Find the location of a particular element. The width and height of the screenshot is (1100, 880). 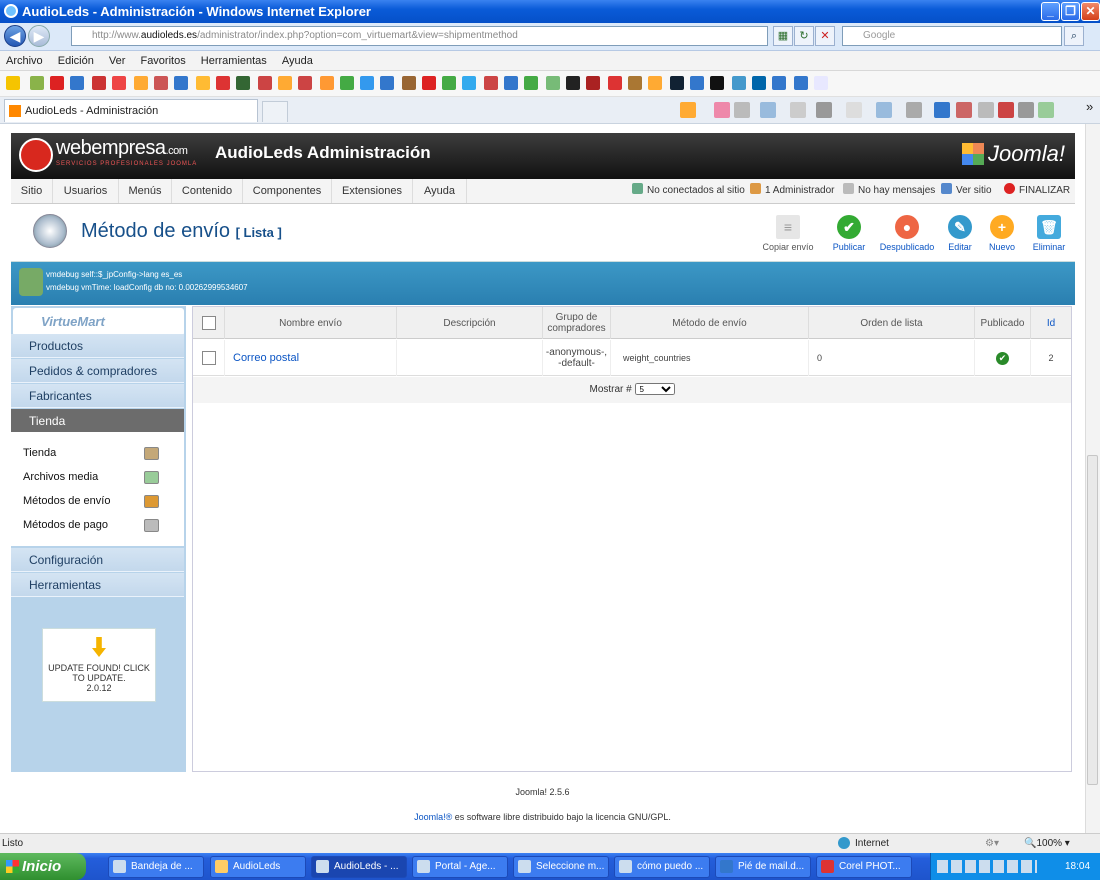

zoom-icon is located at coordinates (768, 110).